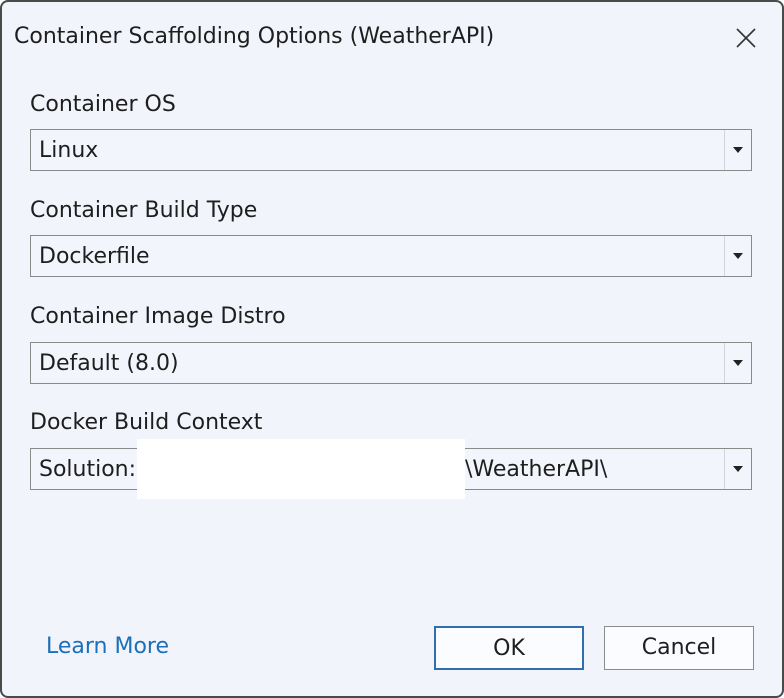 The image size is (784, 698). What do you see at coordinates (69, 150) in the screenshot?
I see `container-os-value: Linux` at bounding box center [69, 150].